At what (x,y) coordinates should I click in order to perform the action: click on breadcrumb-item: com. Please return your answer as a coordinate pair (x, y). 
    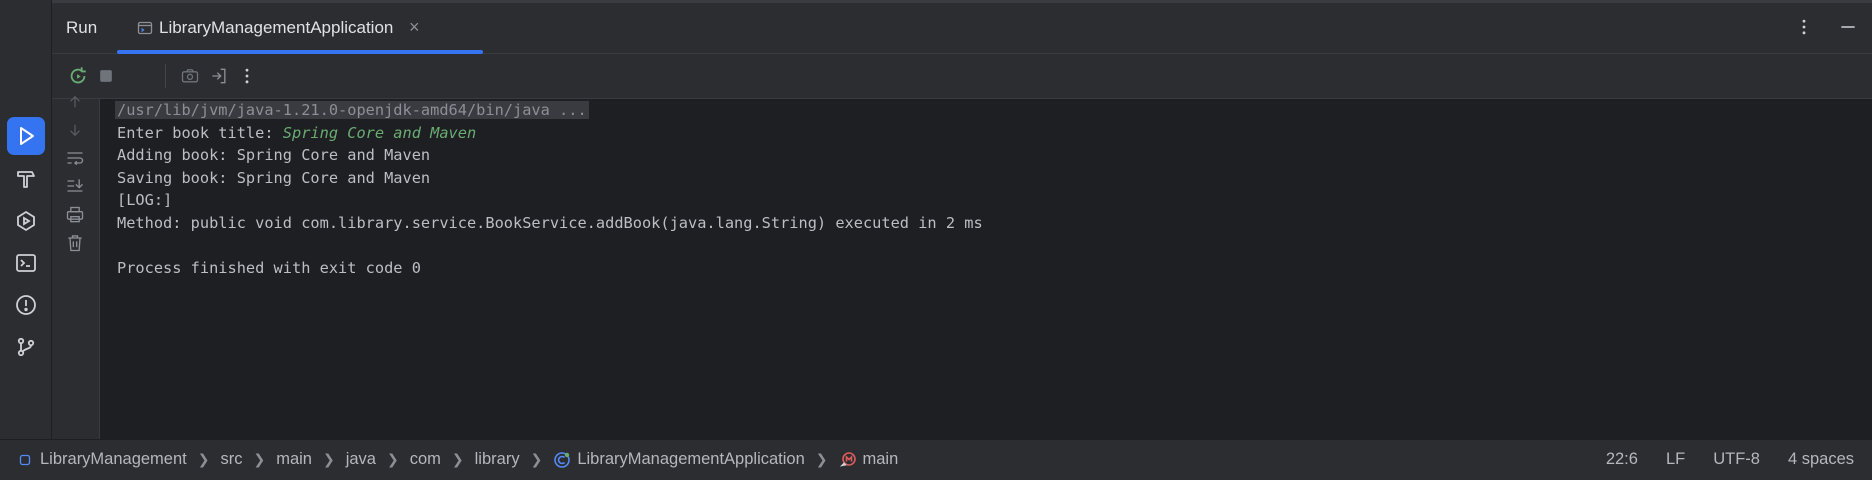
    Looking at the image, I should click on (425, 459).